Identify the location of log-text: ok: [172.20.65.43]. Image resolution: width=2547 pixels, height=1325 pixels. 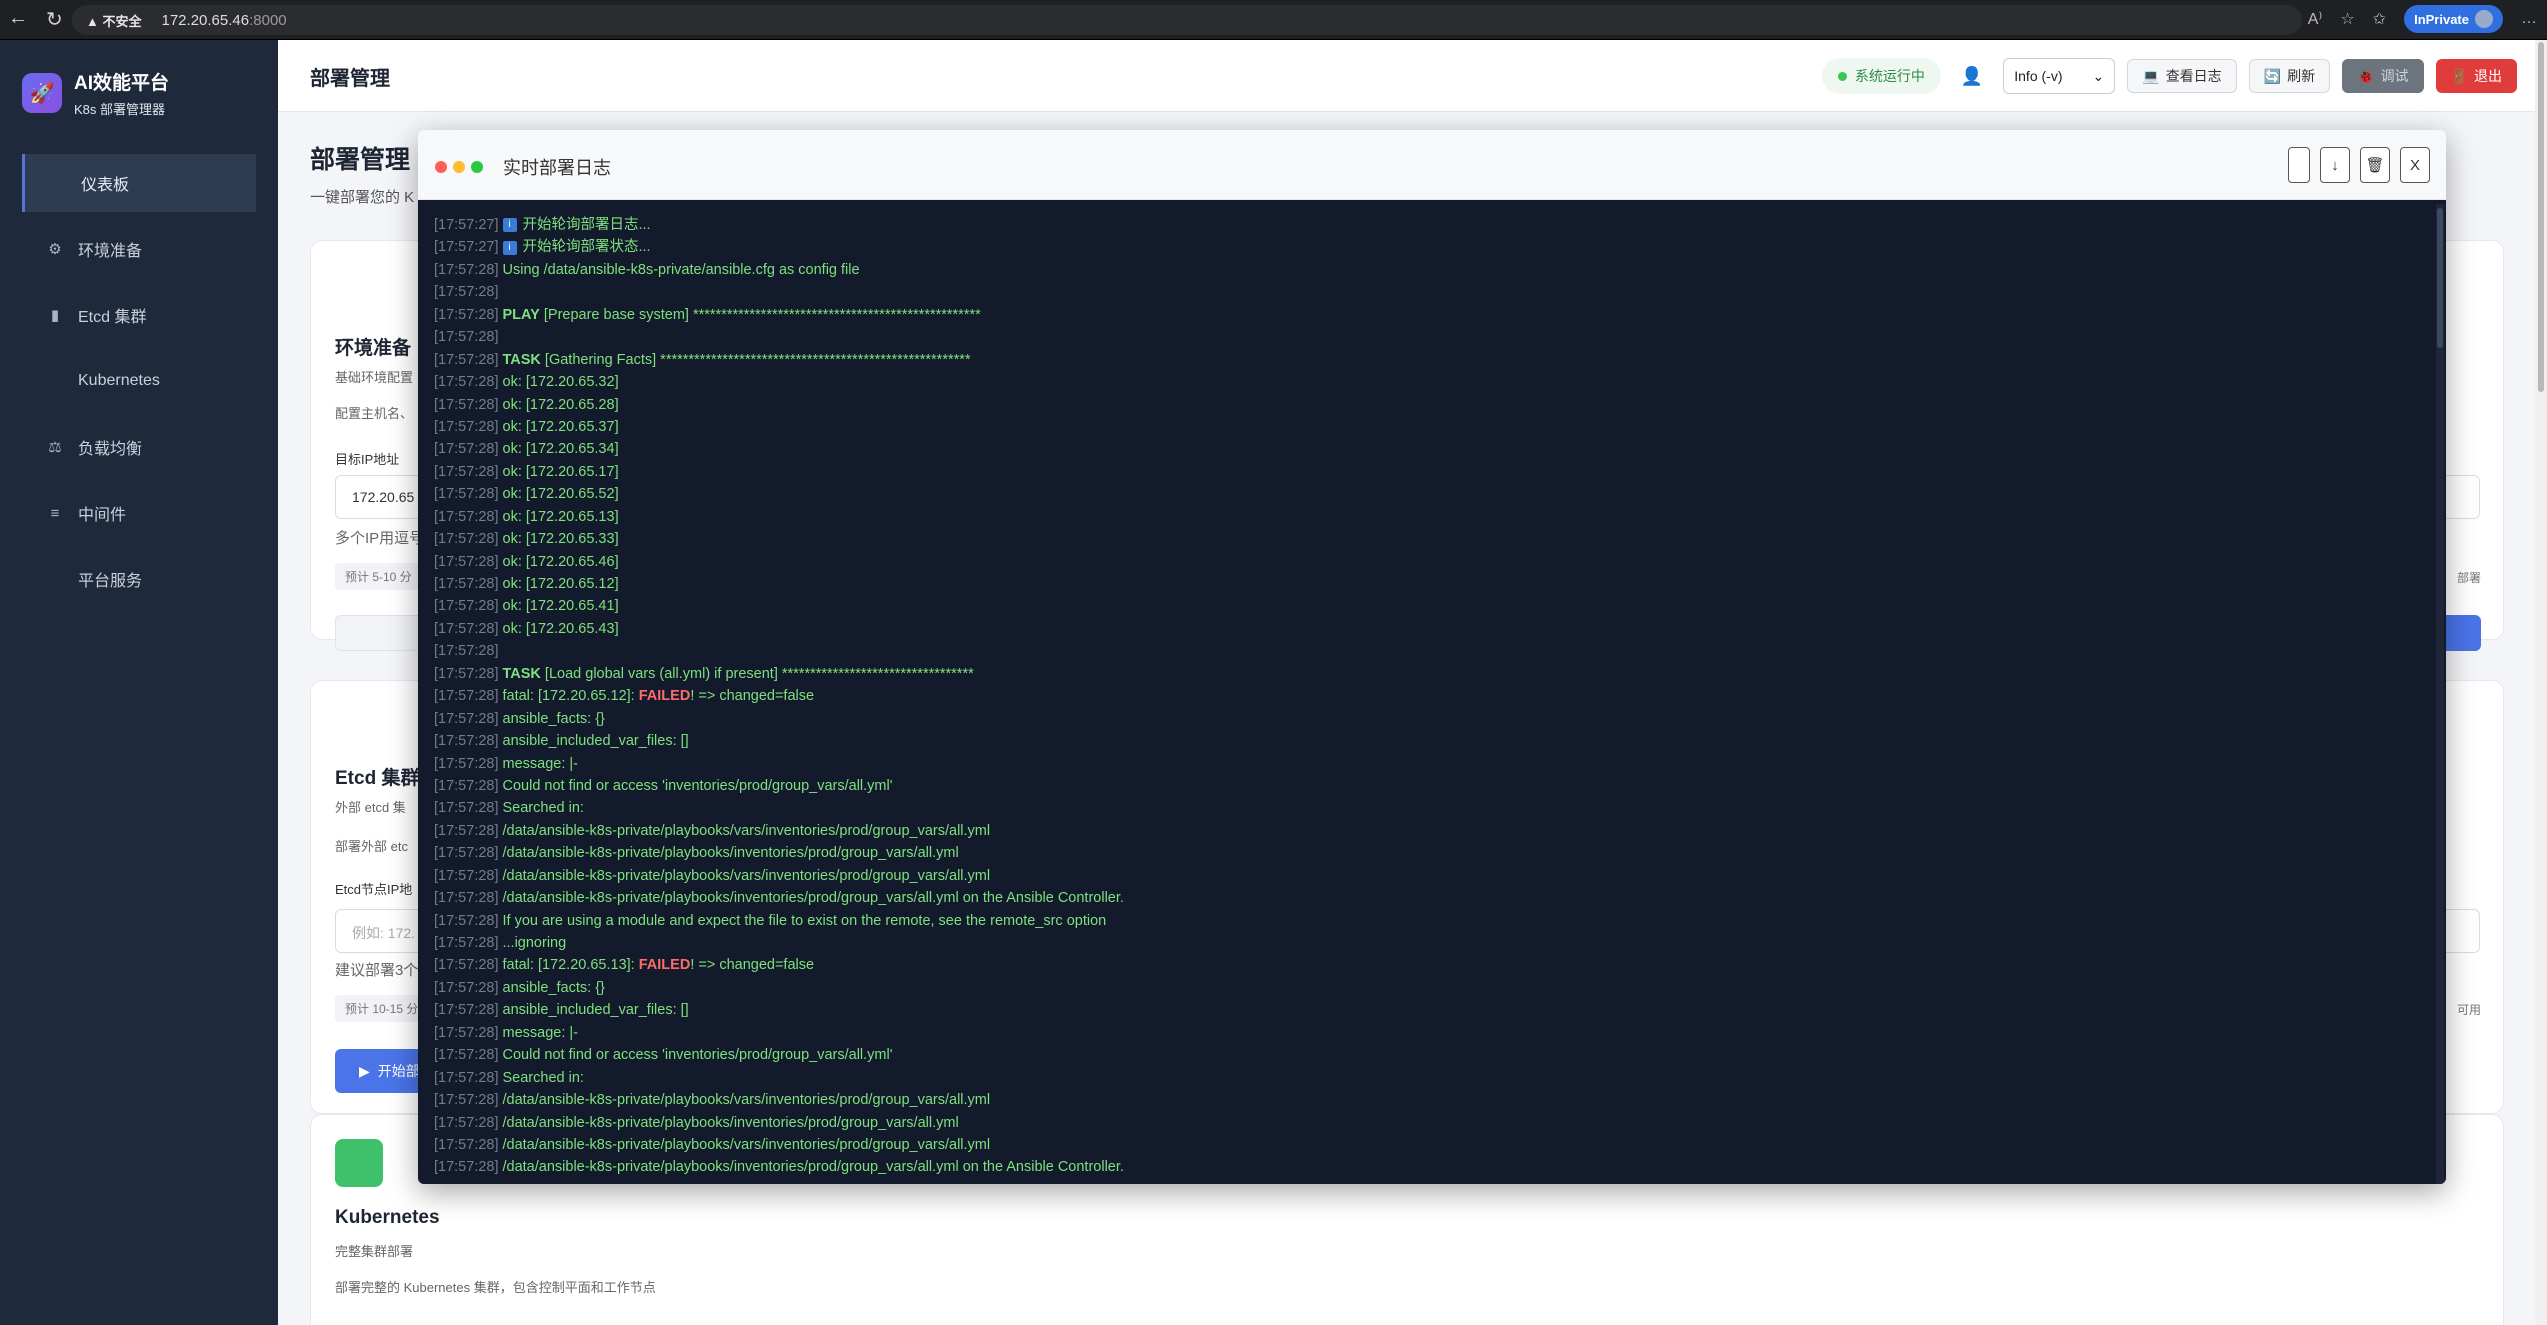
(560, 628).